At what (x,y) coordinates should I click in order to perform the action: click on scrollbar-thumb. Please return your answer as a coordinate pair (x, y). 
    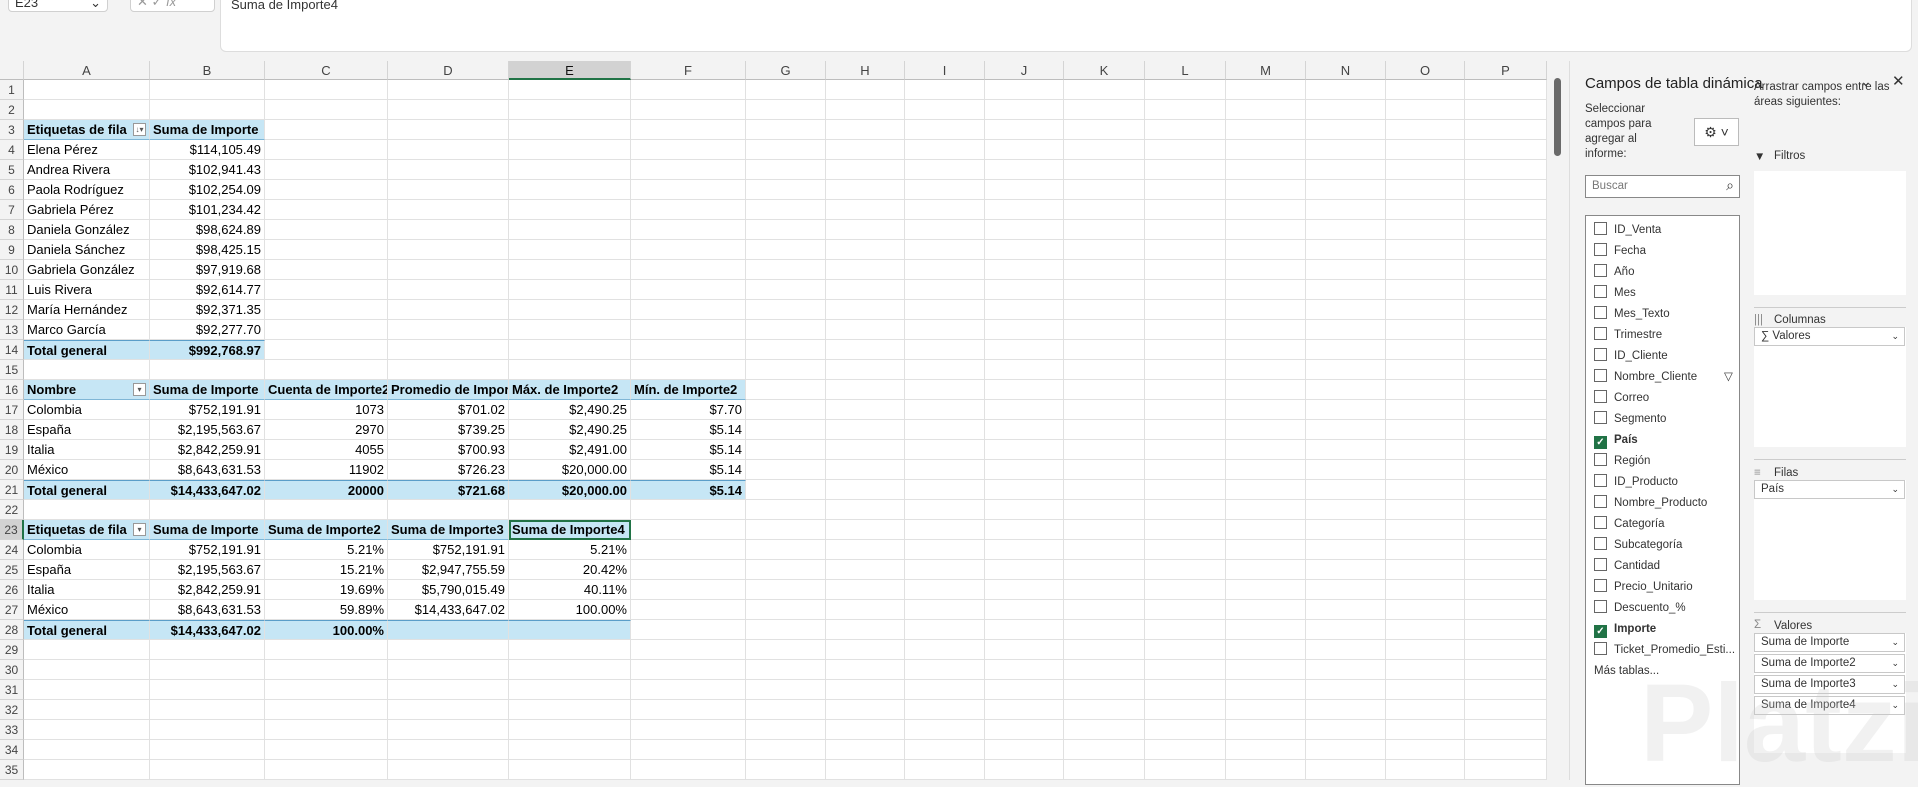
    Looking at the image, I should click on (1557, 117).